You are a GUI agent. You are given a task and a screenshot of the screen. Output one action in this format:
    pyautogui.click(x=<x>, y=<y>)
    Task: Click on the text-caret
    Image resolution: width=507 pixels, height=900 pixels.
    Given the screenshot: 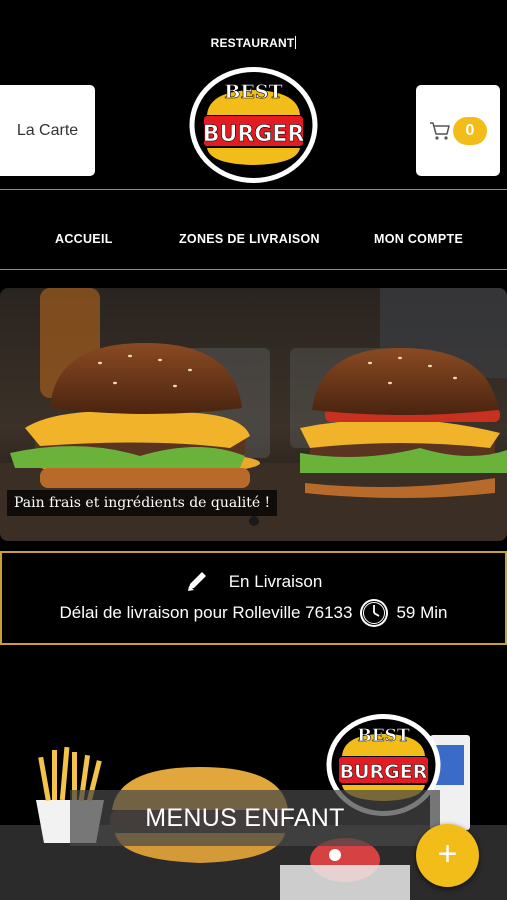 What is the action you would take?
    pyautogui.click(x=296, y=42)
    